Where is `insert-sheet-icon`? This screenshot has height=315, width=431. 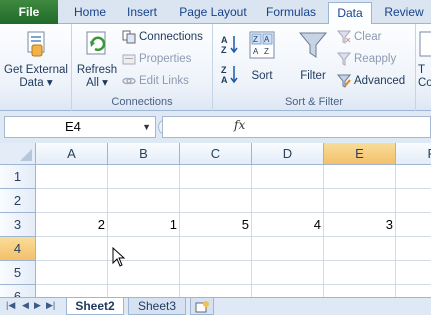
insert-sheet-icon is located at coordinates (202, 307).